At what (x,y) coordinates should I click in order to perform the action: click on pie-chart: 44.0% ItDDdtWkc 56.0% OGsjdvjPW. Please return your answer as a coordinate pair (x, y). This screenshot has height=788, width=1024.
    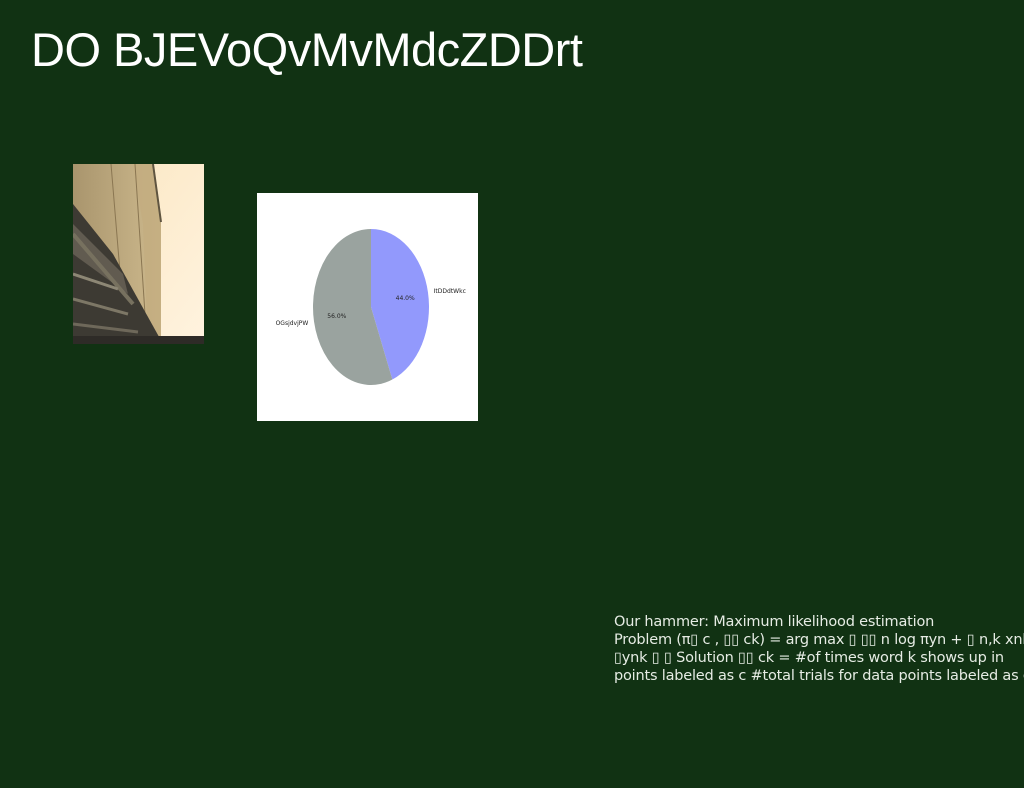
    Looking at the image, I should click on (367, 307).